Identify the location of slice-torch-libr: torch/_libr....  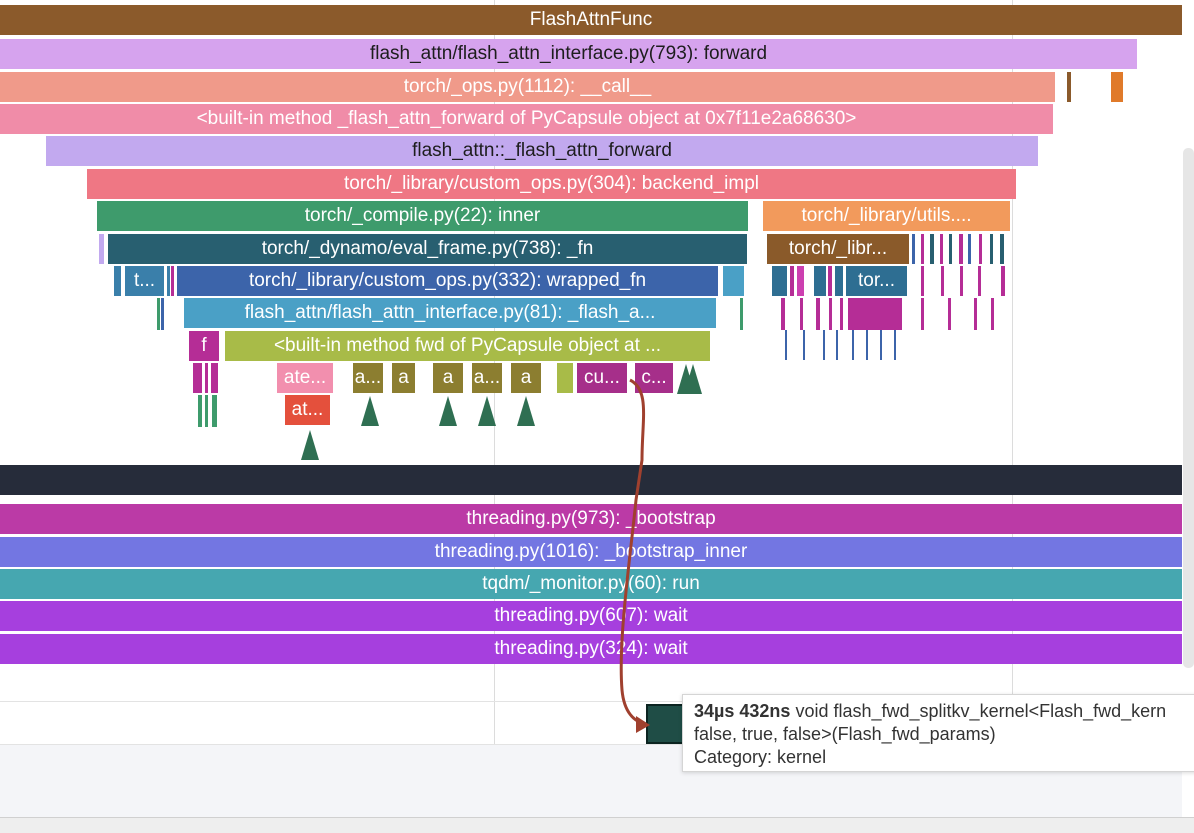
(838, 249).